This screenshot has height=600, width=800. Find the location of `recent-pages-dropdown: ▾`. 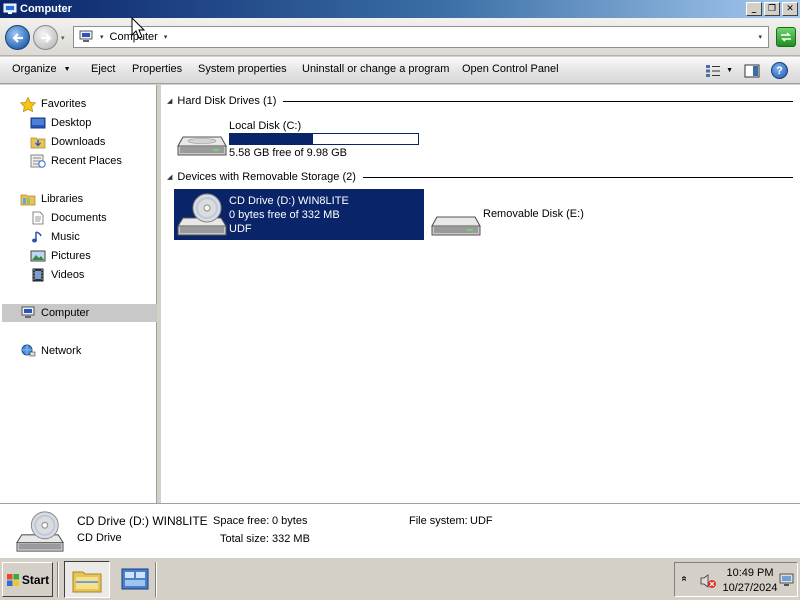

recent-pages-dropdown: ▾ is located at coordinates (63, 38).